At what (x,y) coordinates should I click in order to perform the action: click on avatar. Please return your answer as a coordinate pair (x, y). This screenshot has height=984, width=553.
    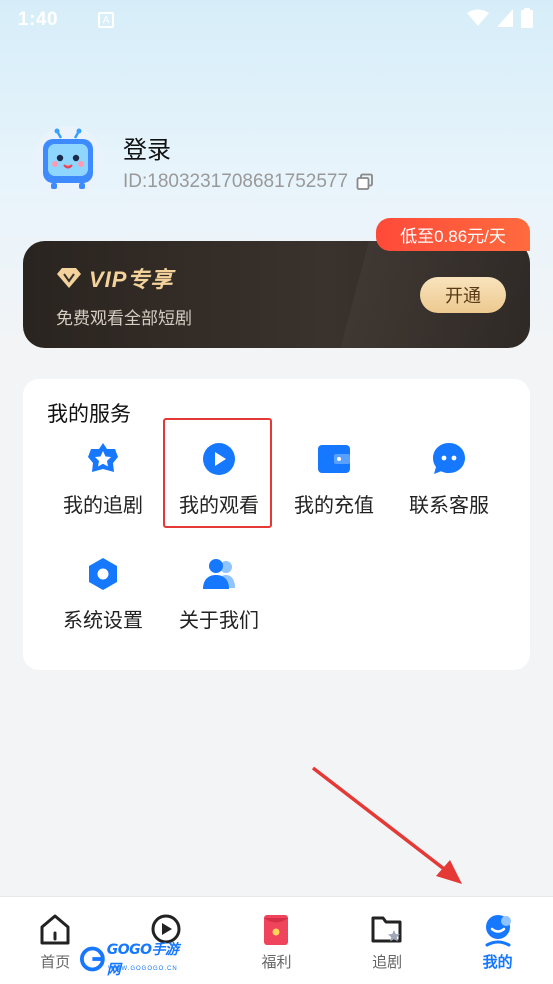
    Looking at the image, I should click on (68, 161).